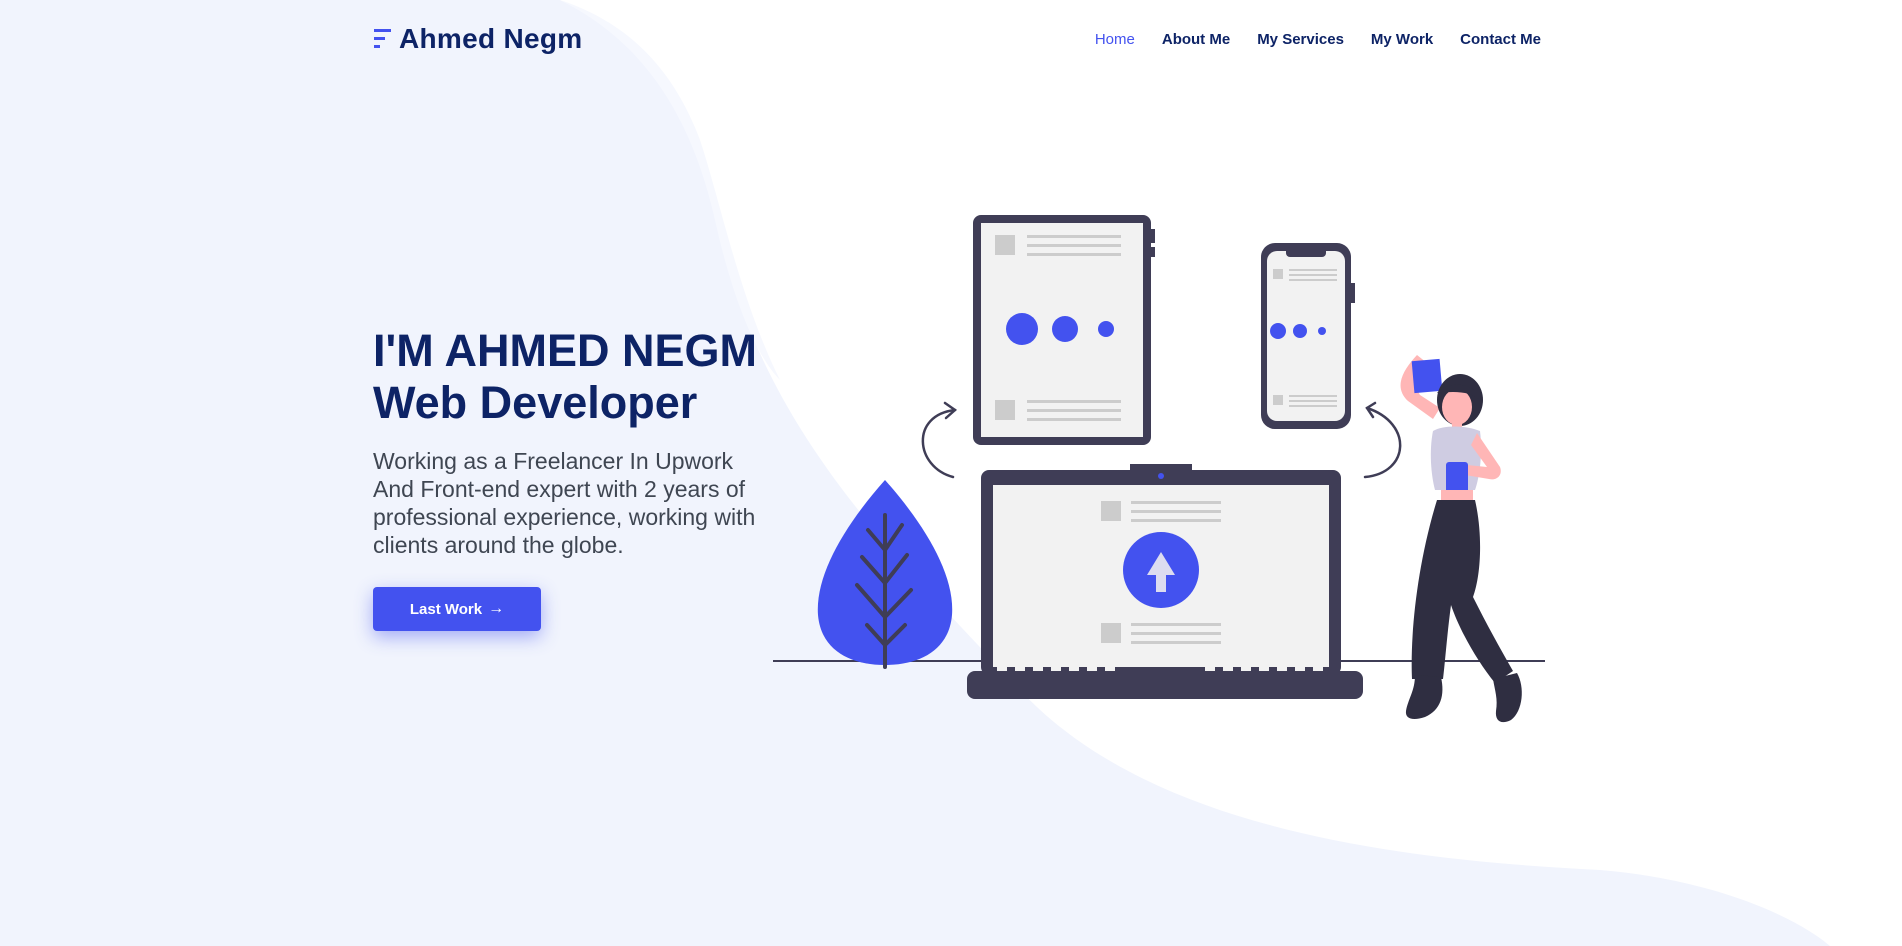  Describe the element at coordinates (1115, 39) in the screenshot. I see `nav-home: Home` at that location.